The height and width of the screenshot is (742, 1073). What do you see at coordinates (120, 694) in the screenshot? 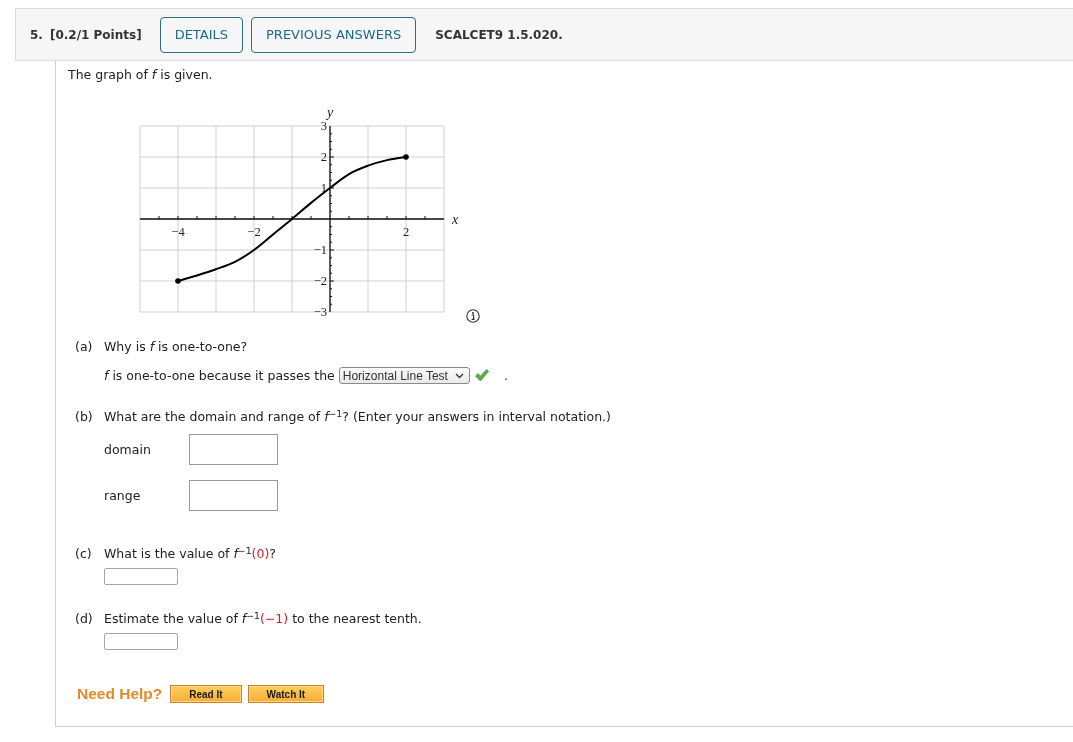
I see `help-label: Need Help?` at bounding box center [120, 694].